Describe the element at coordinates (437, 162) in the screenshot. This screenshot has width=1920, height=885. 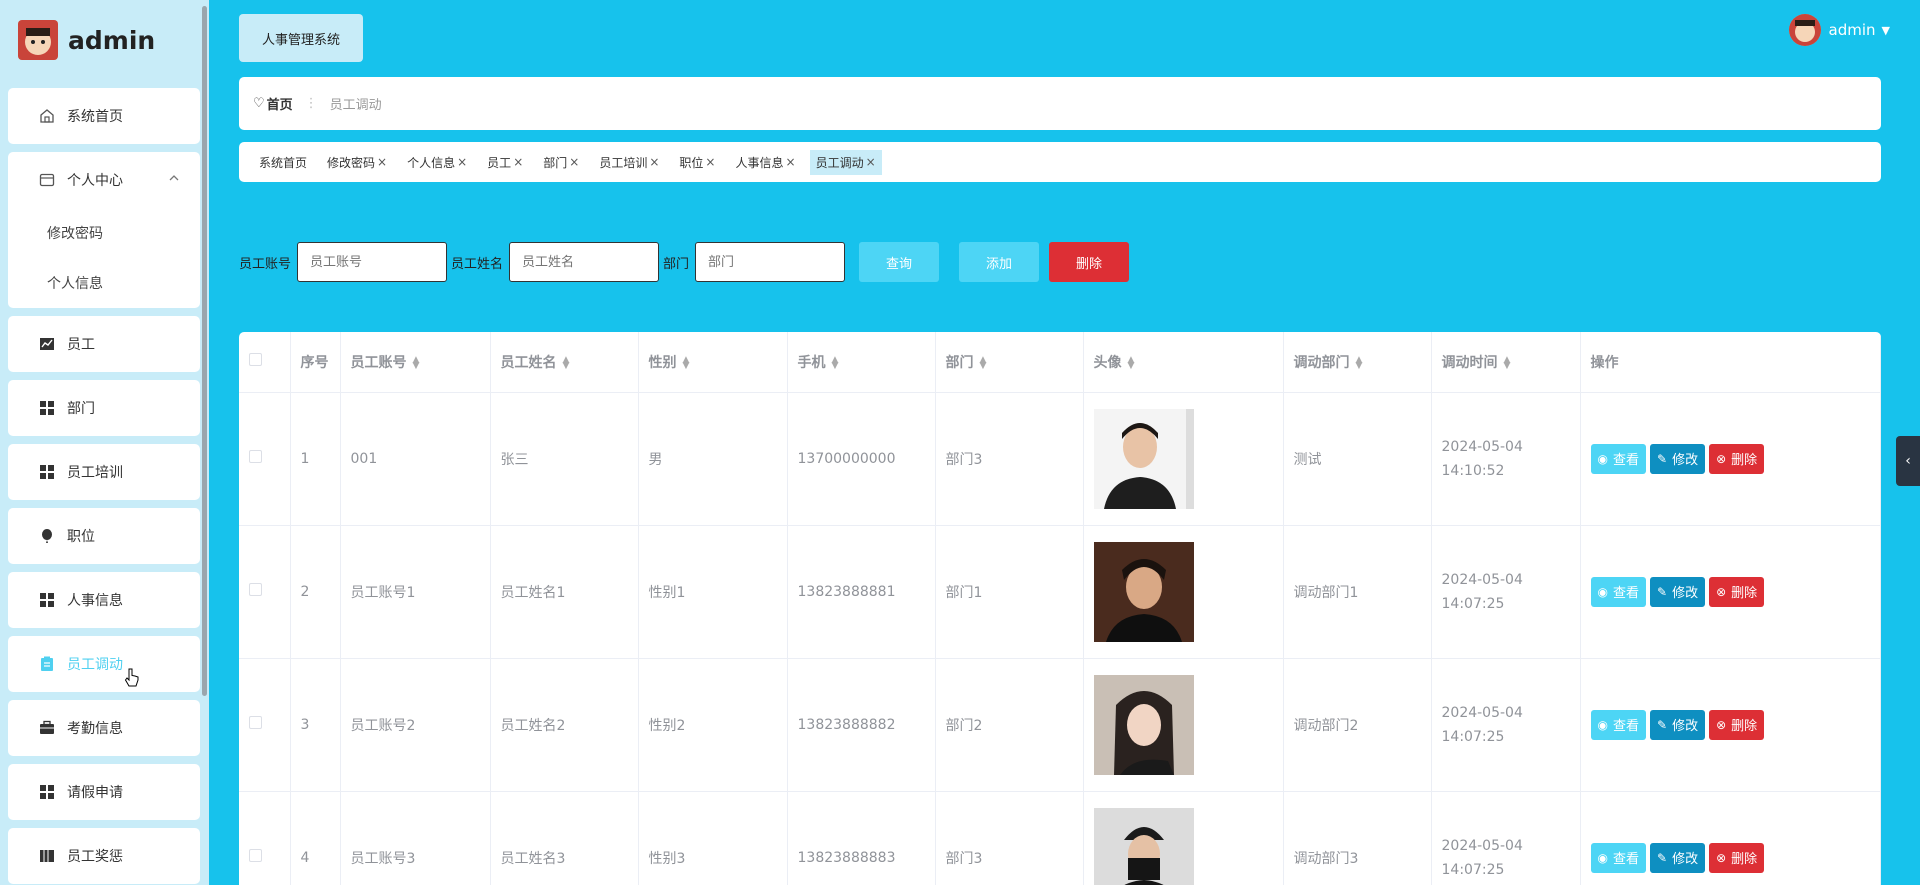
I see `tag-profile: 个人信息 ×` at that location.